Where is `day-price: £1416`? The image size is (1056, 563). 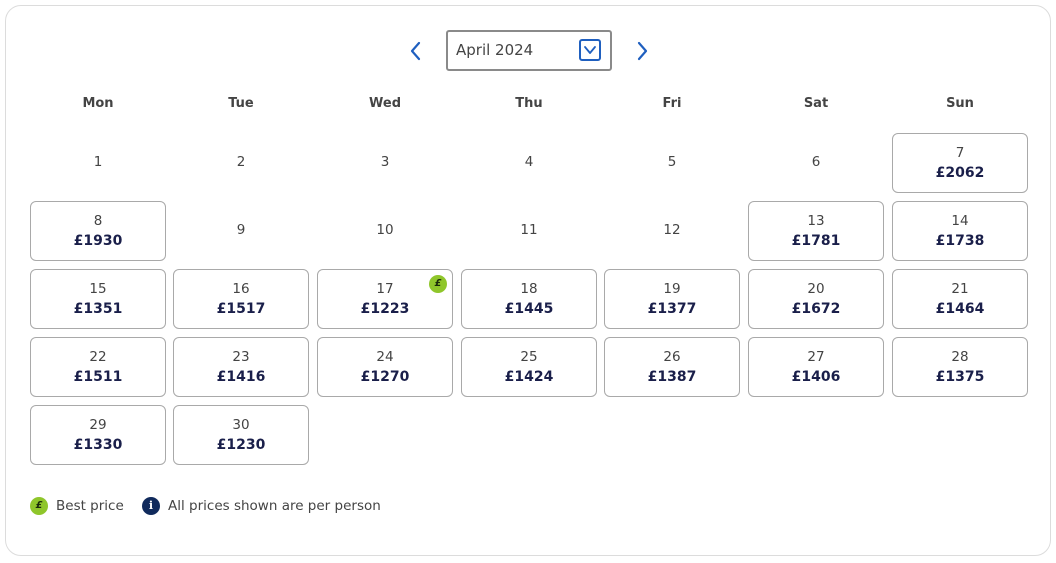 day-price: £1416 is located at coordinates (241, 377).